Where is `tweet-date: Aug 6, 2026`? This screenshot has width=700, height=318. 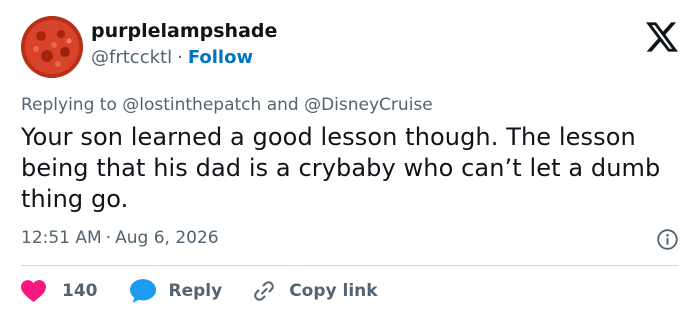 tweet-date: Aug 6, 2026 is located at coordinates (167, 238).